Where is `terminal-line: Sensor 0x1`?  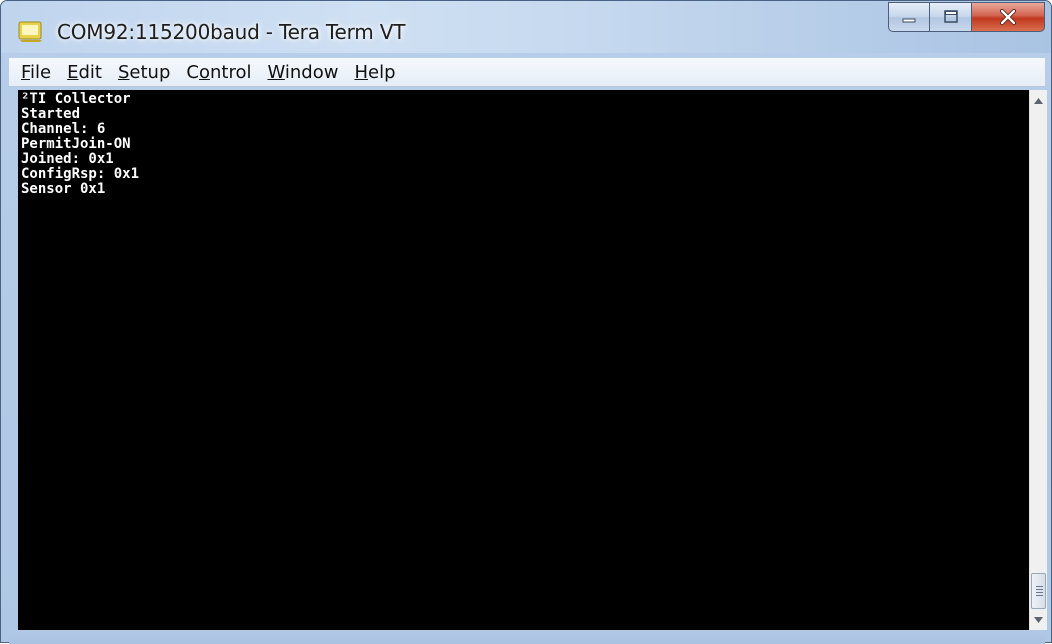 terminal-line: Sensor 0x1 is located at coordinates (63, 189).